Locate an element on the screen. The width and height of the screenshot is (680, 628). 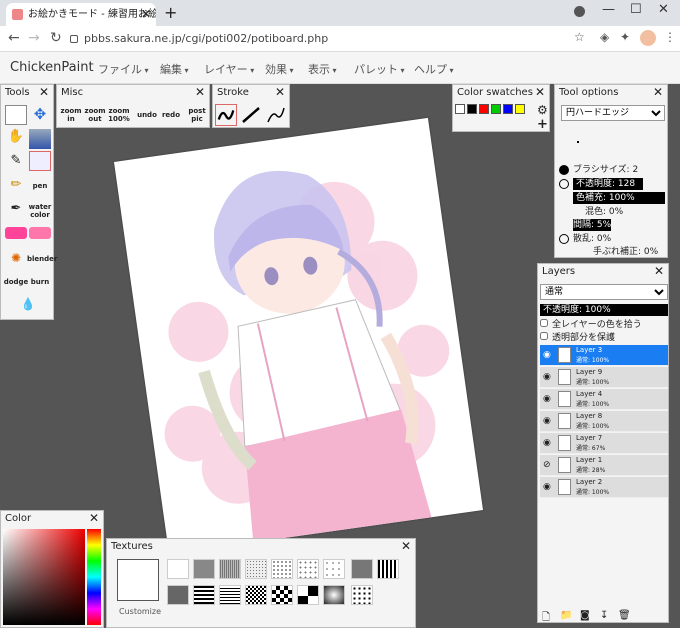
misc-close-icon: ✕ is located at coordinates (200, 92).